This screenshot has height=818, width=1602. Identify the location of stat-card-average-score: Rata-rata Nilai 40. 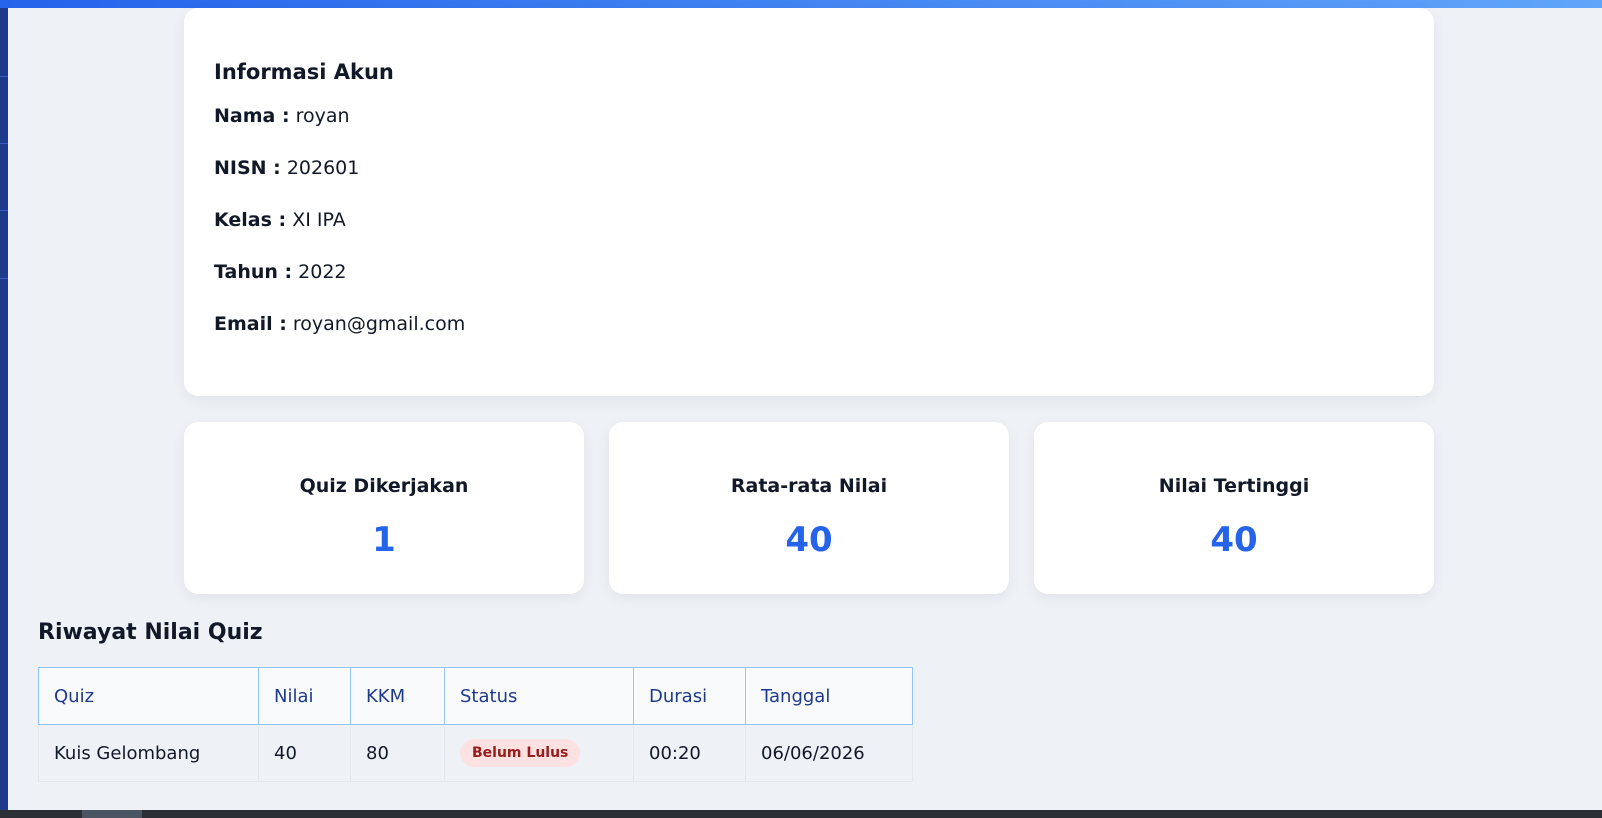
(809, 508).